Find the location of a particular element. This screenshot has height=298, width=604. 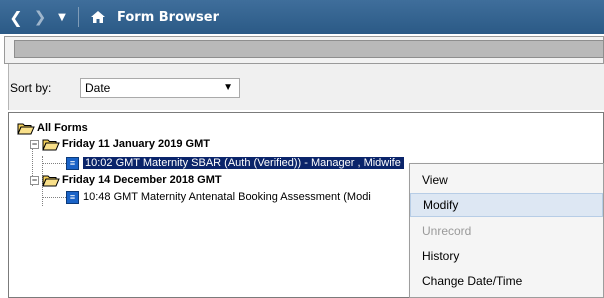

chevron-down-icon: ▼ is located at coordinates (228, 87).